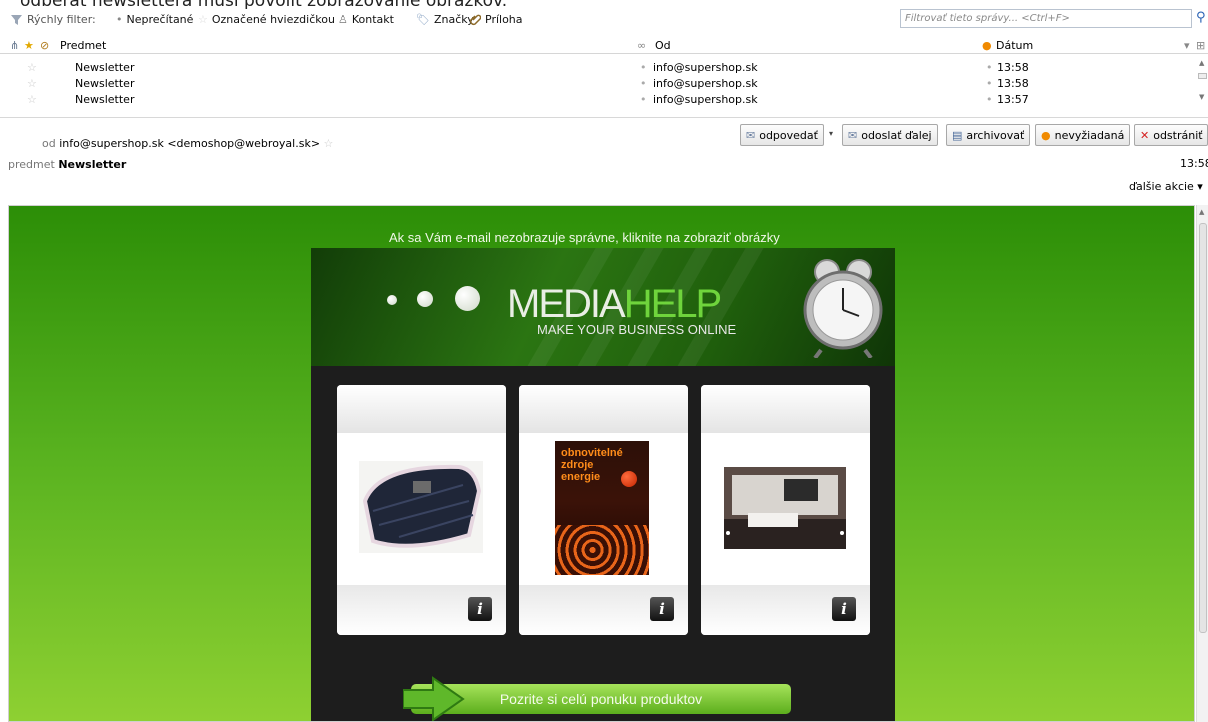  I want to click on column-date: Dátum, so click(1014, 45).